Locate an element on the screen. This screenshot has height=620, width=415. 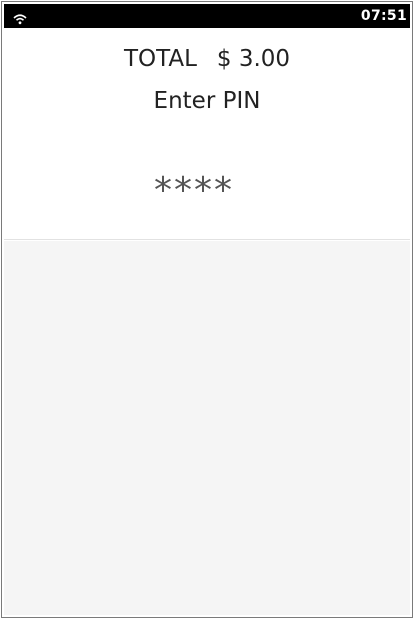
pin-prompt: Enter PIN is located at coordinates (207, 101).